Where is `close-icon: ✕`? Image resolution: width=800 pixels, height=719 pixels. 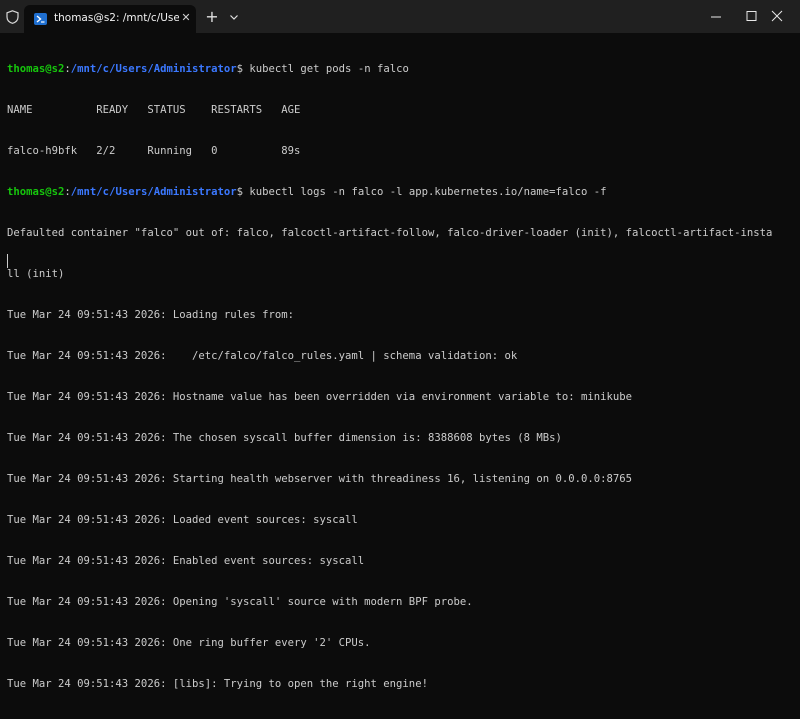
close-icon: ✕ is located at coordinates (186, 18).